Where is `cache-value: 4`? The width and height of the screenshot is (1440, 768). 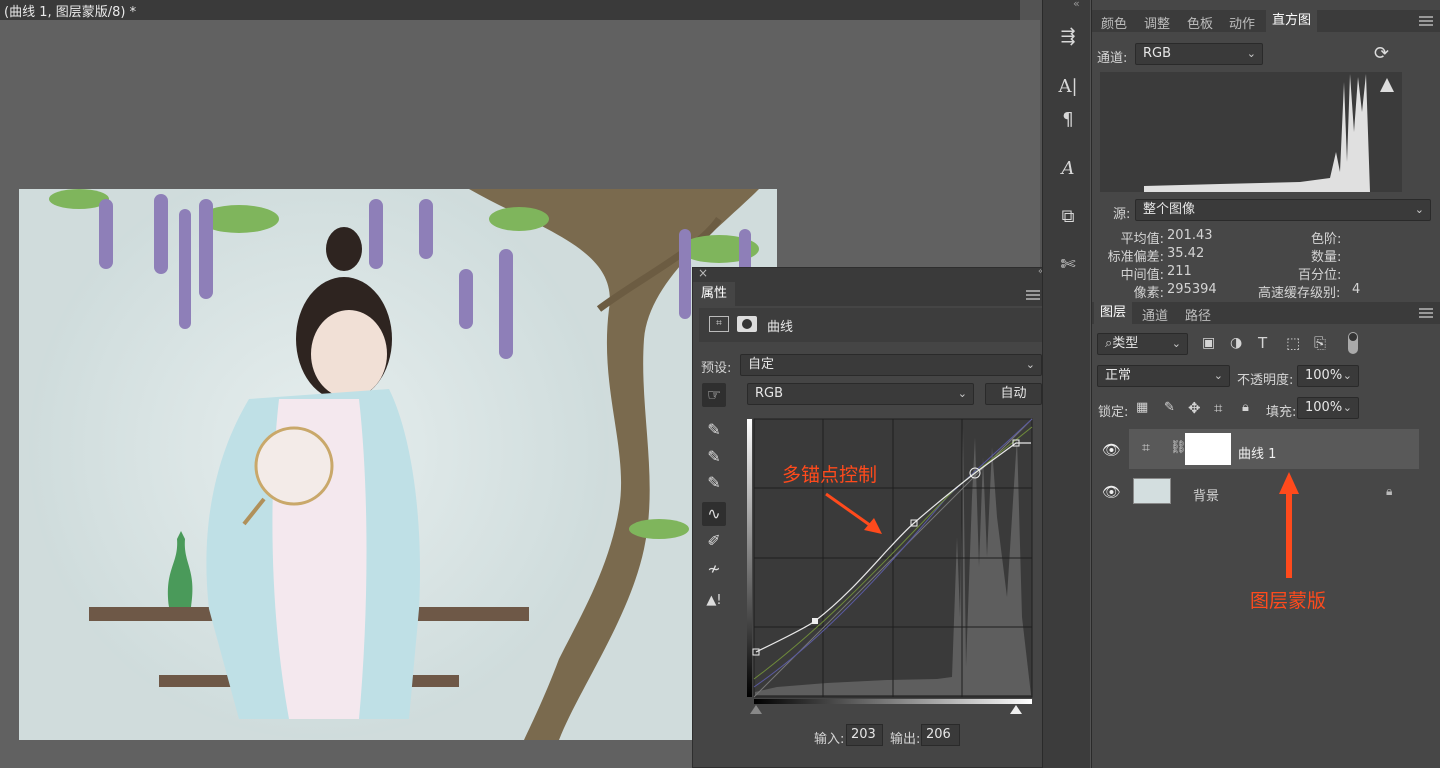
cache-value: 4 is located at coordinates (1356, 289).